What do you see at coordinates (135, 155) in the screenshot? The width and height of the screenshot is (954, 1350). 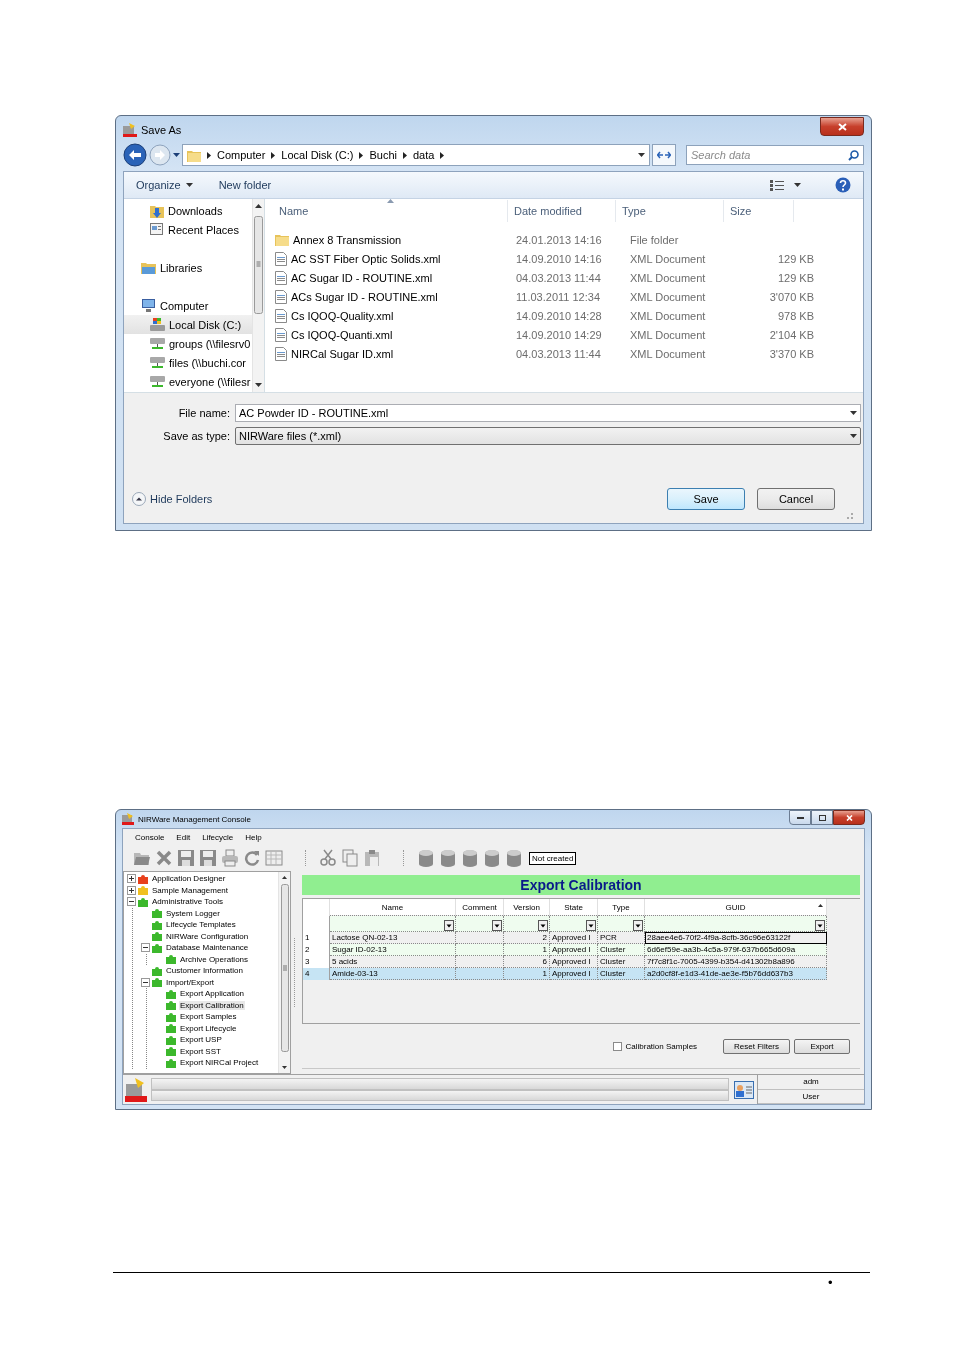 I see `back-button` at bounding box center [135, 155].